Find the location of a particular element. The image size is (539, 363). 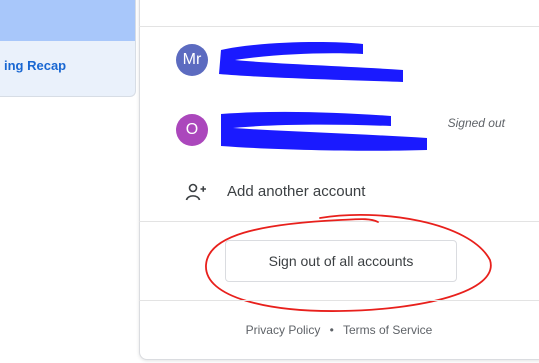

card-header-band is located at coordinates (67, 20).